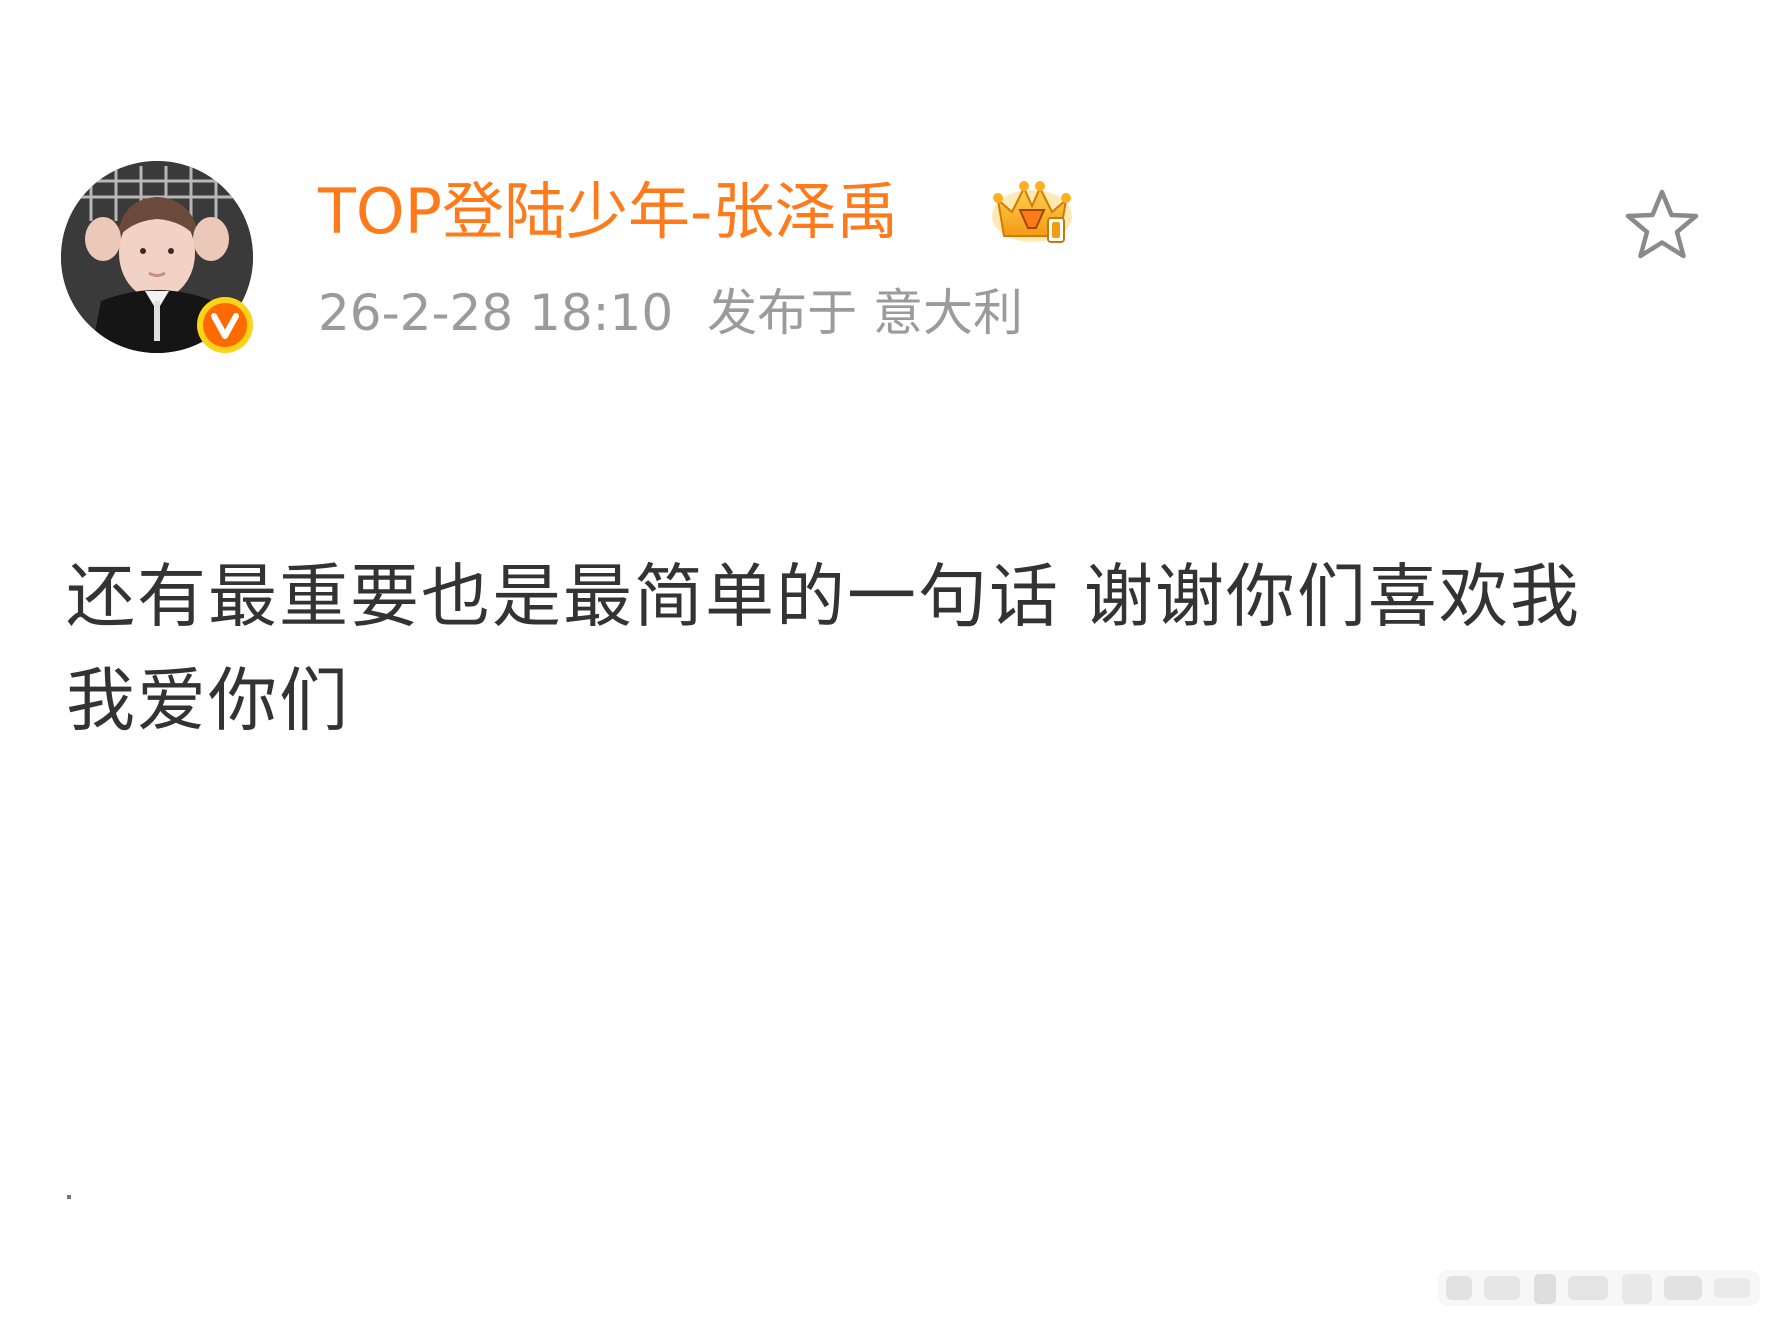 The image size is (1770, 1326). What do you see at coordinates (823, 597) in the screenshot?
I see `post-text-line-1: 还有最重要也是最简单的一句话 谢谢你们喜欢我` at bounding box center [823, 597].